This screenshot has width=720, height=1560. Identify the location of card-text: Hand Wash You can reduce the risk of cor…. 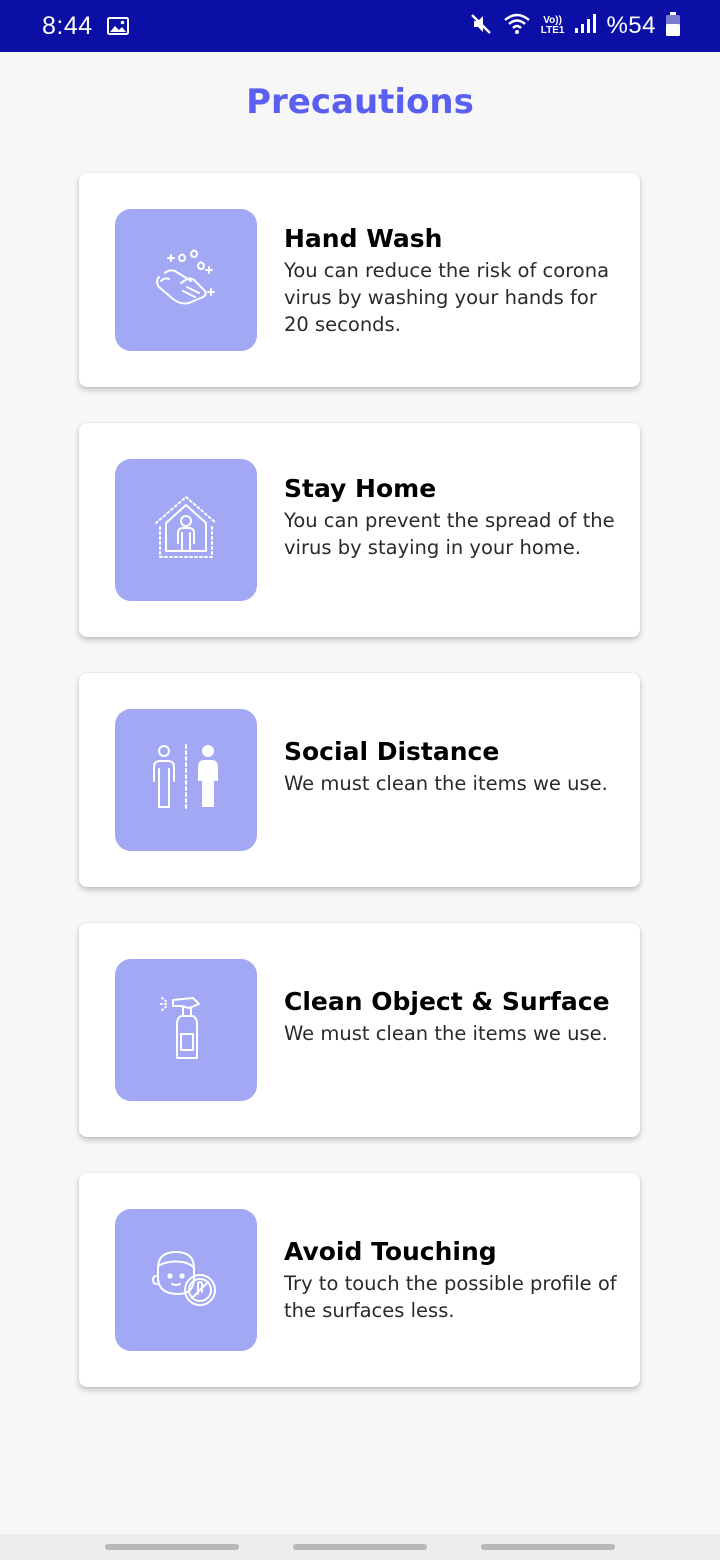
(452, 280).